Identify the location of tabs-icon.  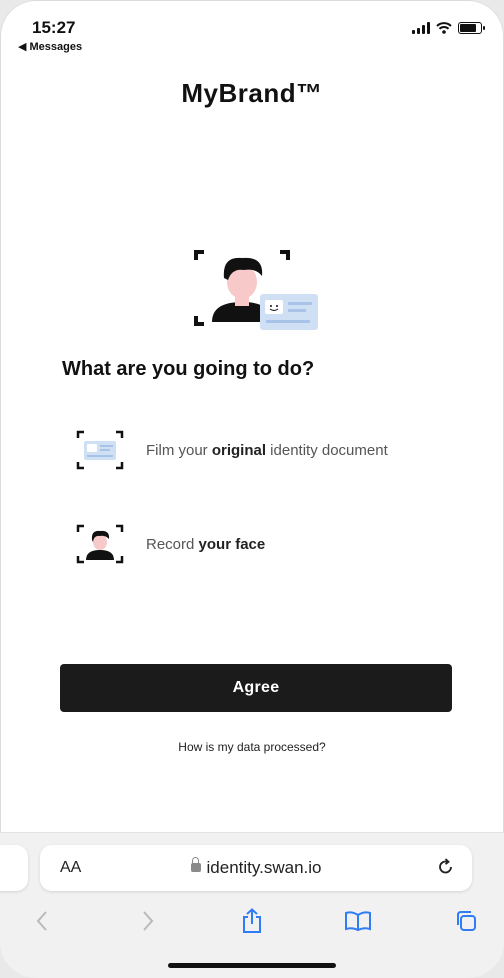
(466, 921).